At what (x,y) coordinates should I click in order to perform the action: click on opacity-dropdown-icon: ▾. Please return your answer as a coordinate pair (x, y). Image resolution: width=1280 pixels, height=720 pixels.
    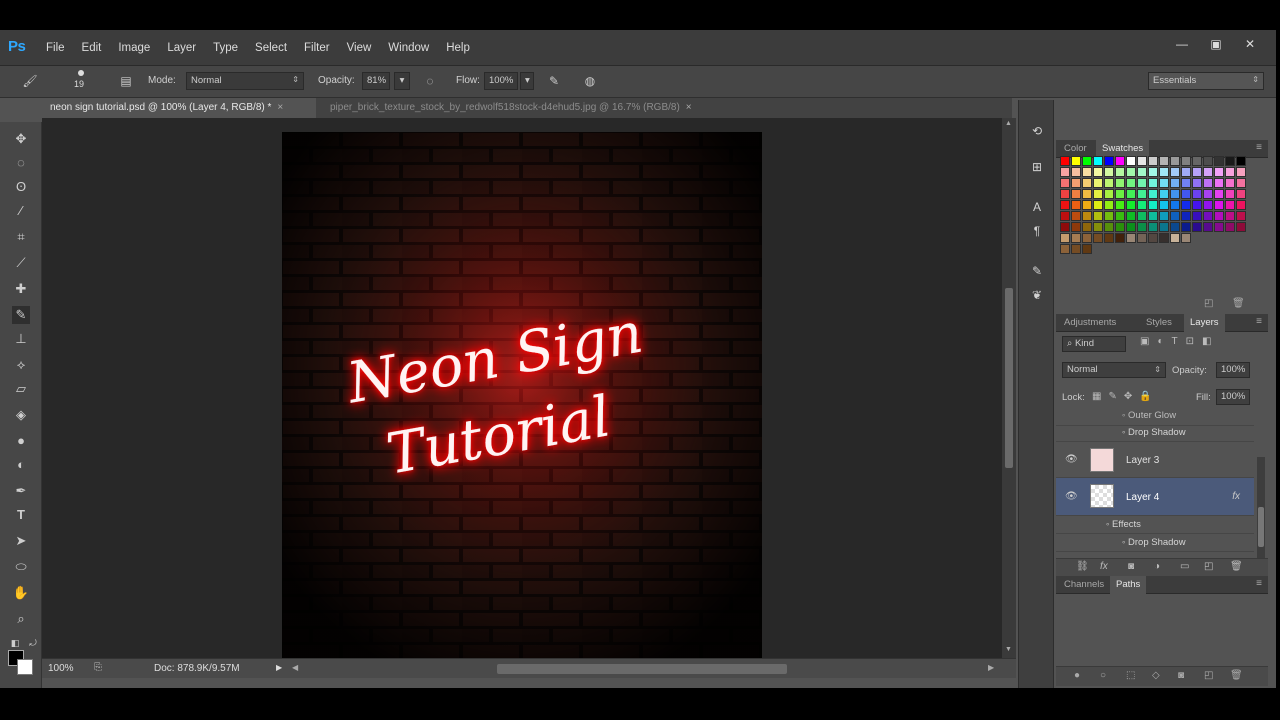
    Looking at the image, I should click on (402, 81).